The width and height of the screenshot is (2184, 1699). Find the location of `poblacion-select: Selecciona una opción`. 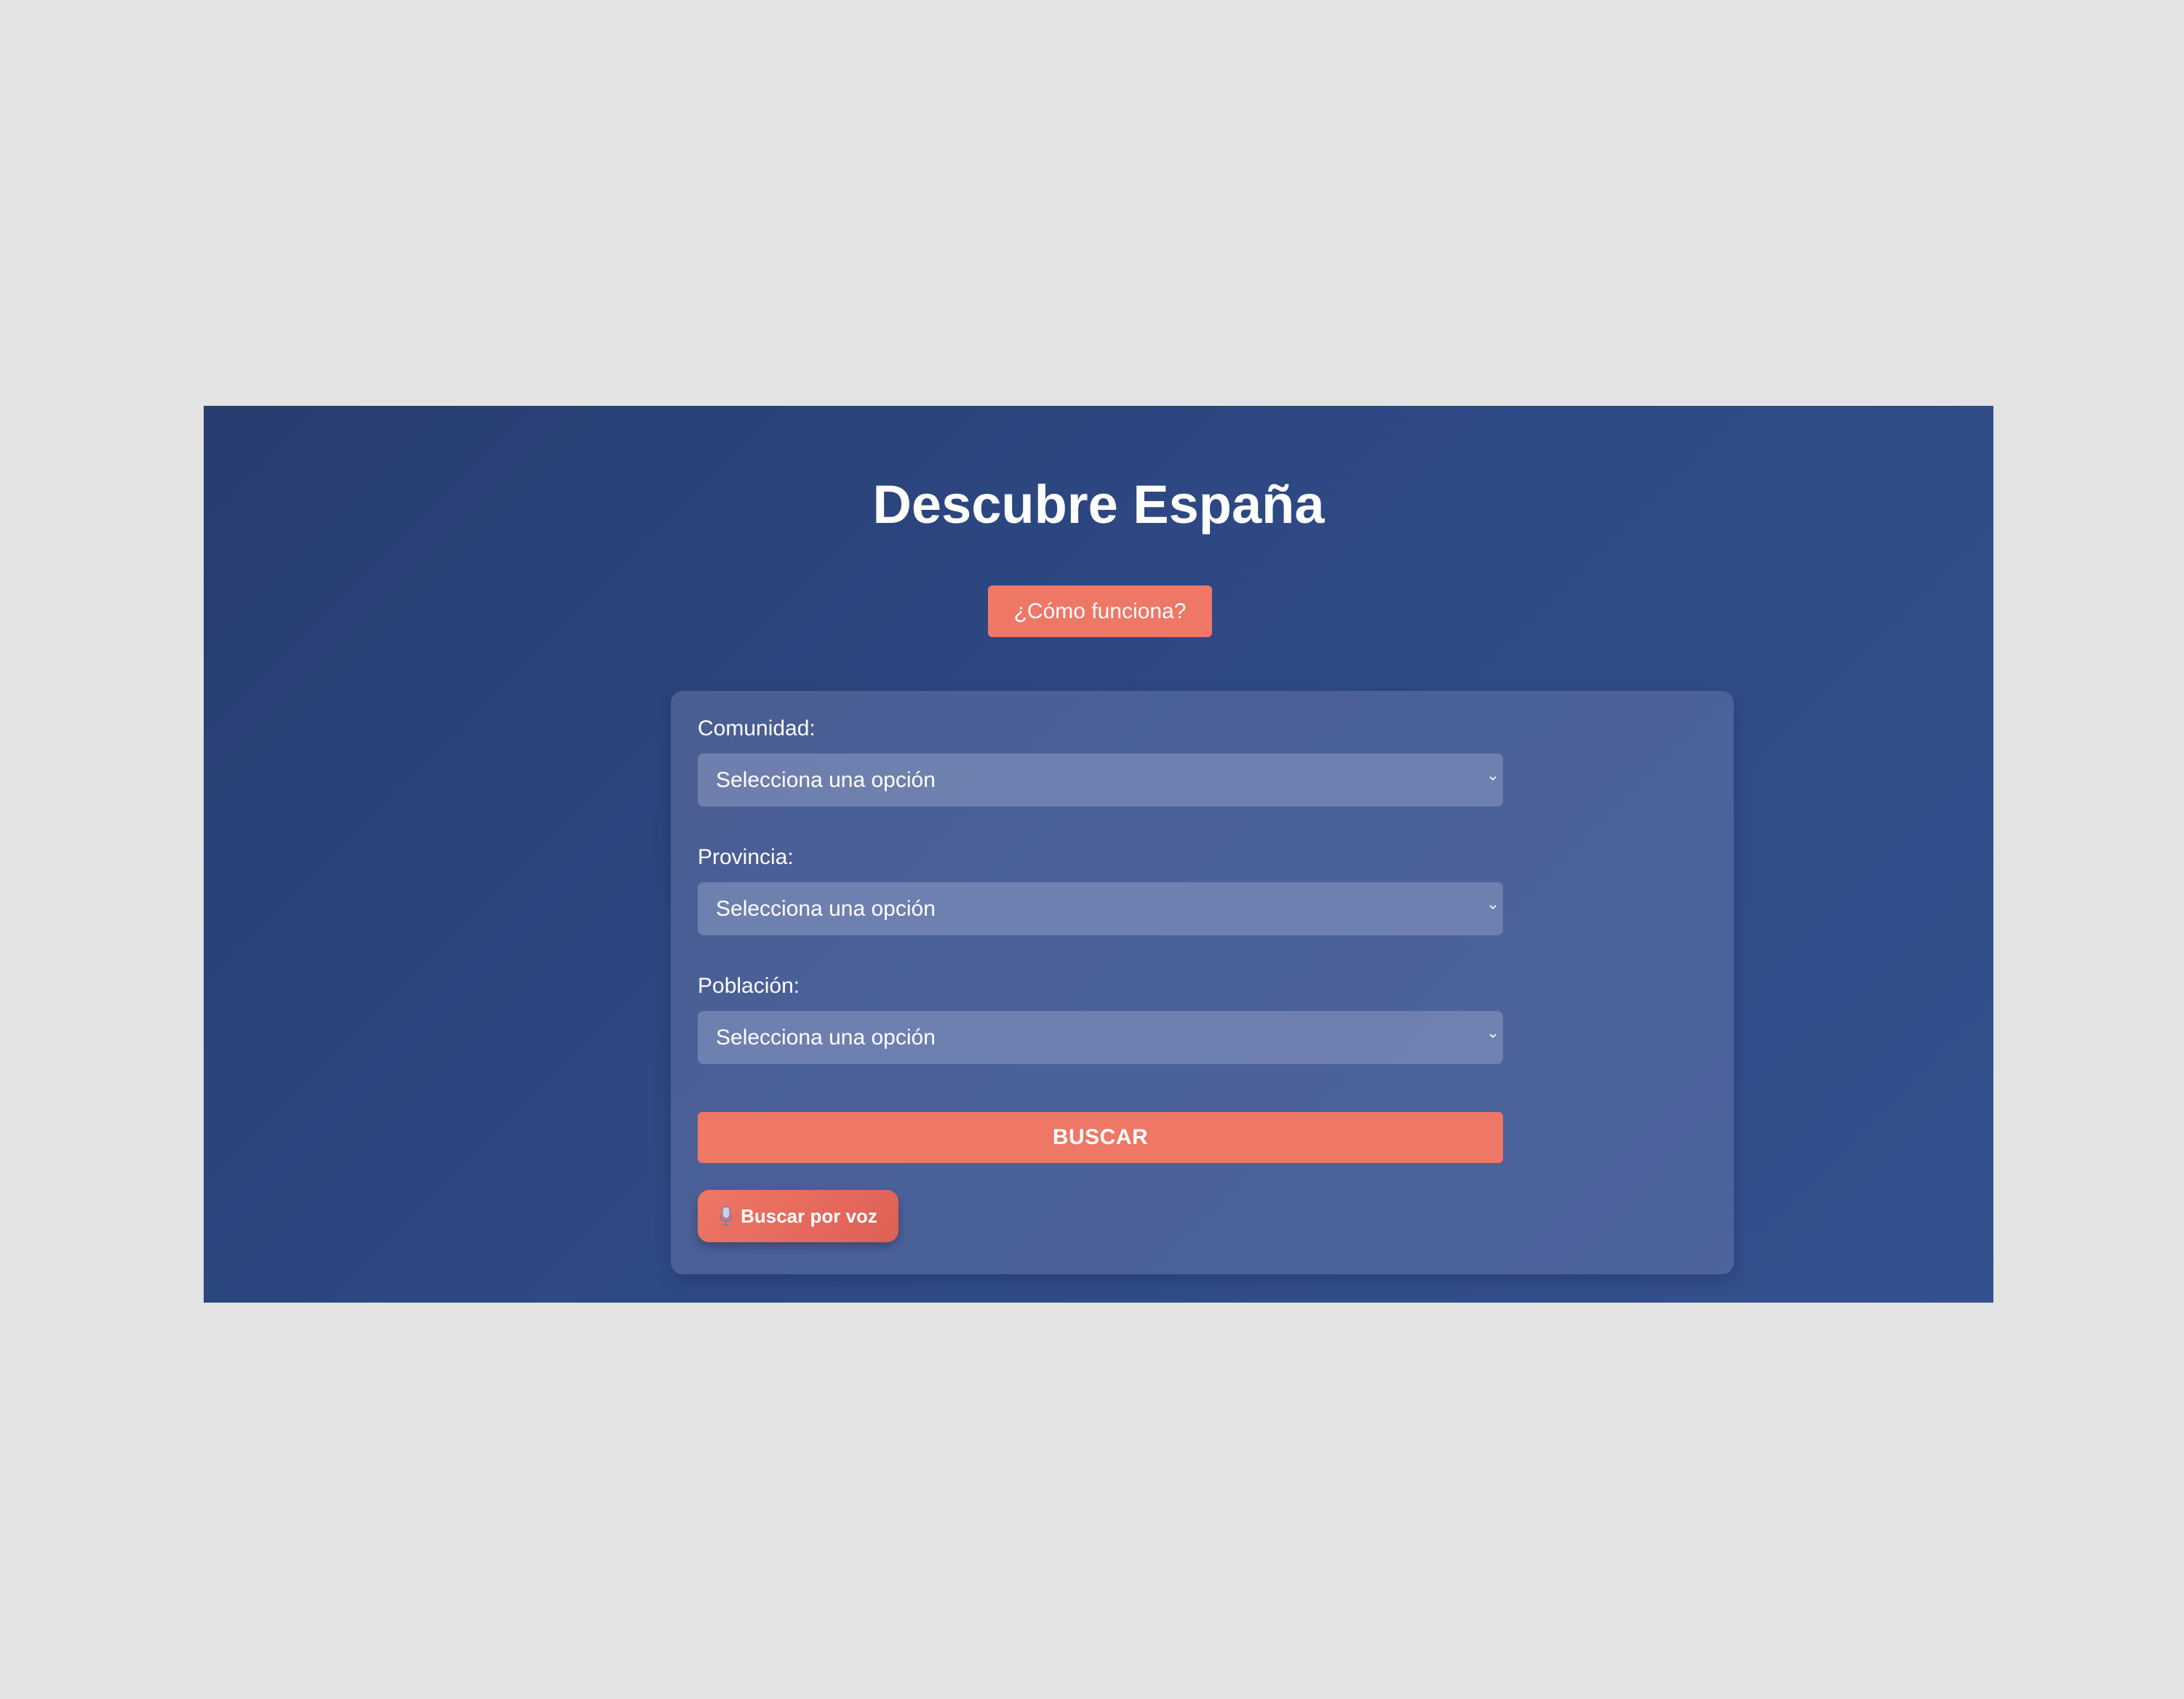

poblacion-select: Selecciona una opción is located at coordinates (1100, 1037).